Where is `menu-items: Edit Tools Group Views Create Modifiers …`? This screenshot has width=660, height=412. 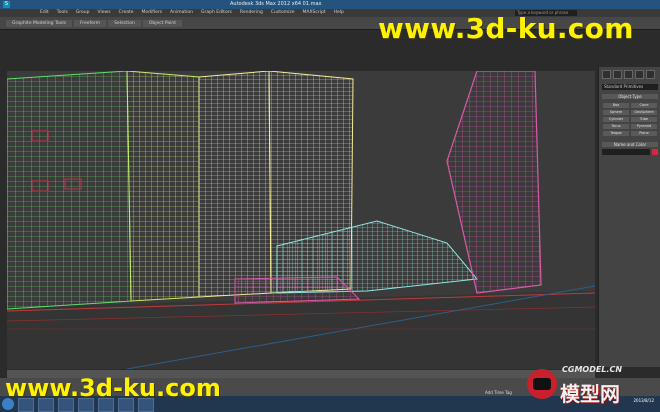
menu-items: Edit Tools Group Views Create Modifiers … is located at coordinates (192, 13).